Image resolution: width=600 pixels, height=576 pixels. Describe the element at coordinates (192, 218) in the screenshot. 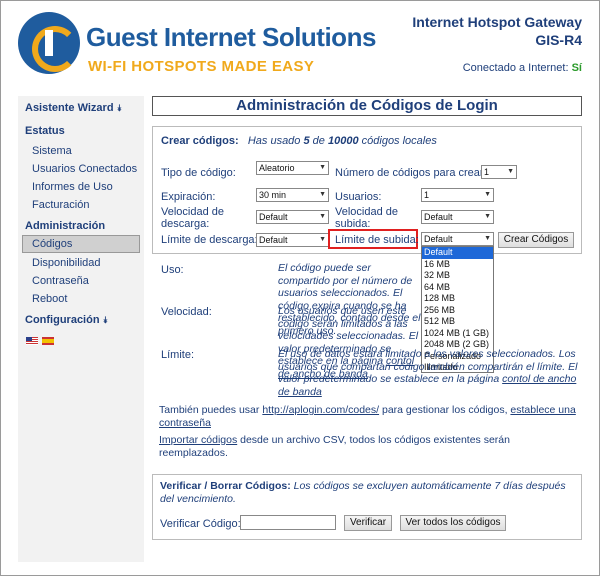

I see `download-speed-label: Velocidad de descarga:` at that location.